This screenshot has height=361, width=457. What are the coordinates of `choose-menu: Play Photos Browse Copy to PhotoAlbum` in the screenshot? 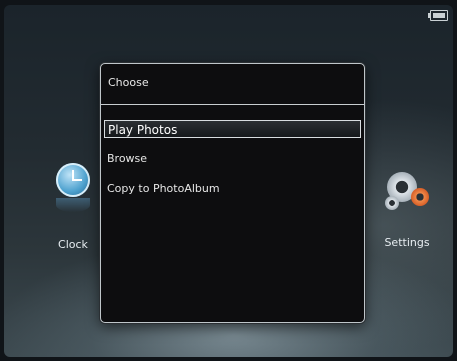 It's located at (232, 165).